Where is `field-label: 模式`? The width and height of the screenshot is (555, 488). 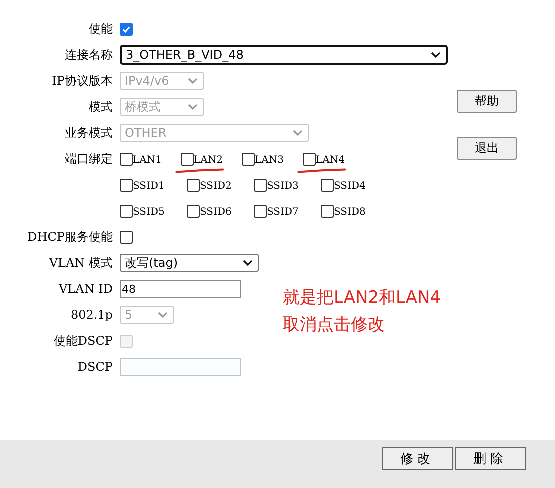
field-label: 模式 is located at coordinates (101, 107).